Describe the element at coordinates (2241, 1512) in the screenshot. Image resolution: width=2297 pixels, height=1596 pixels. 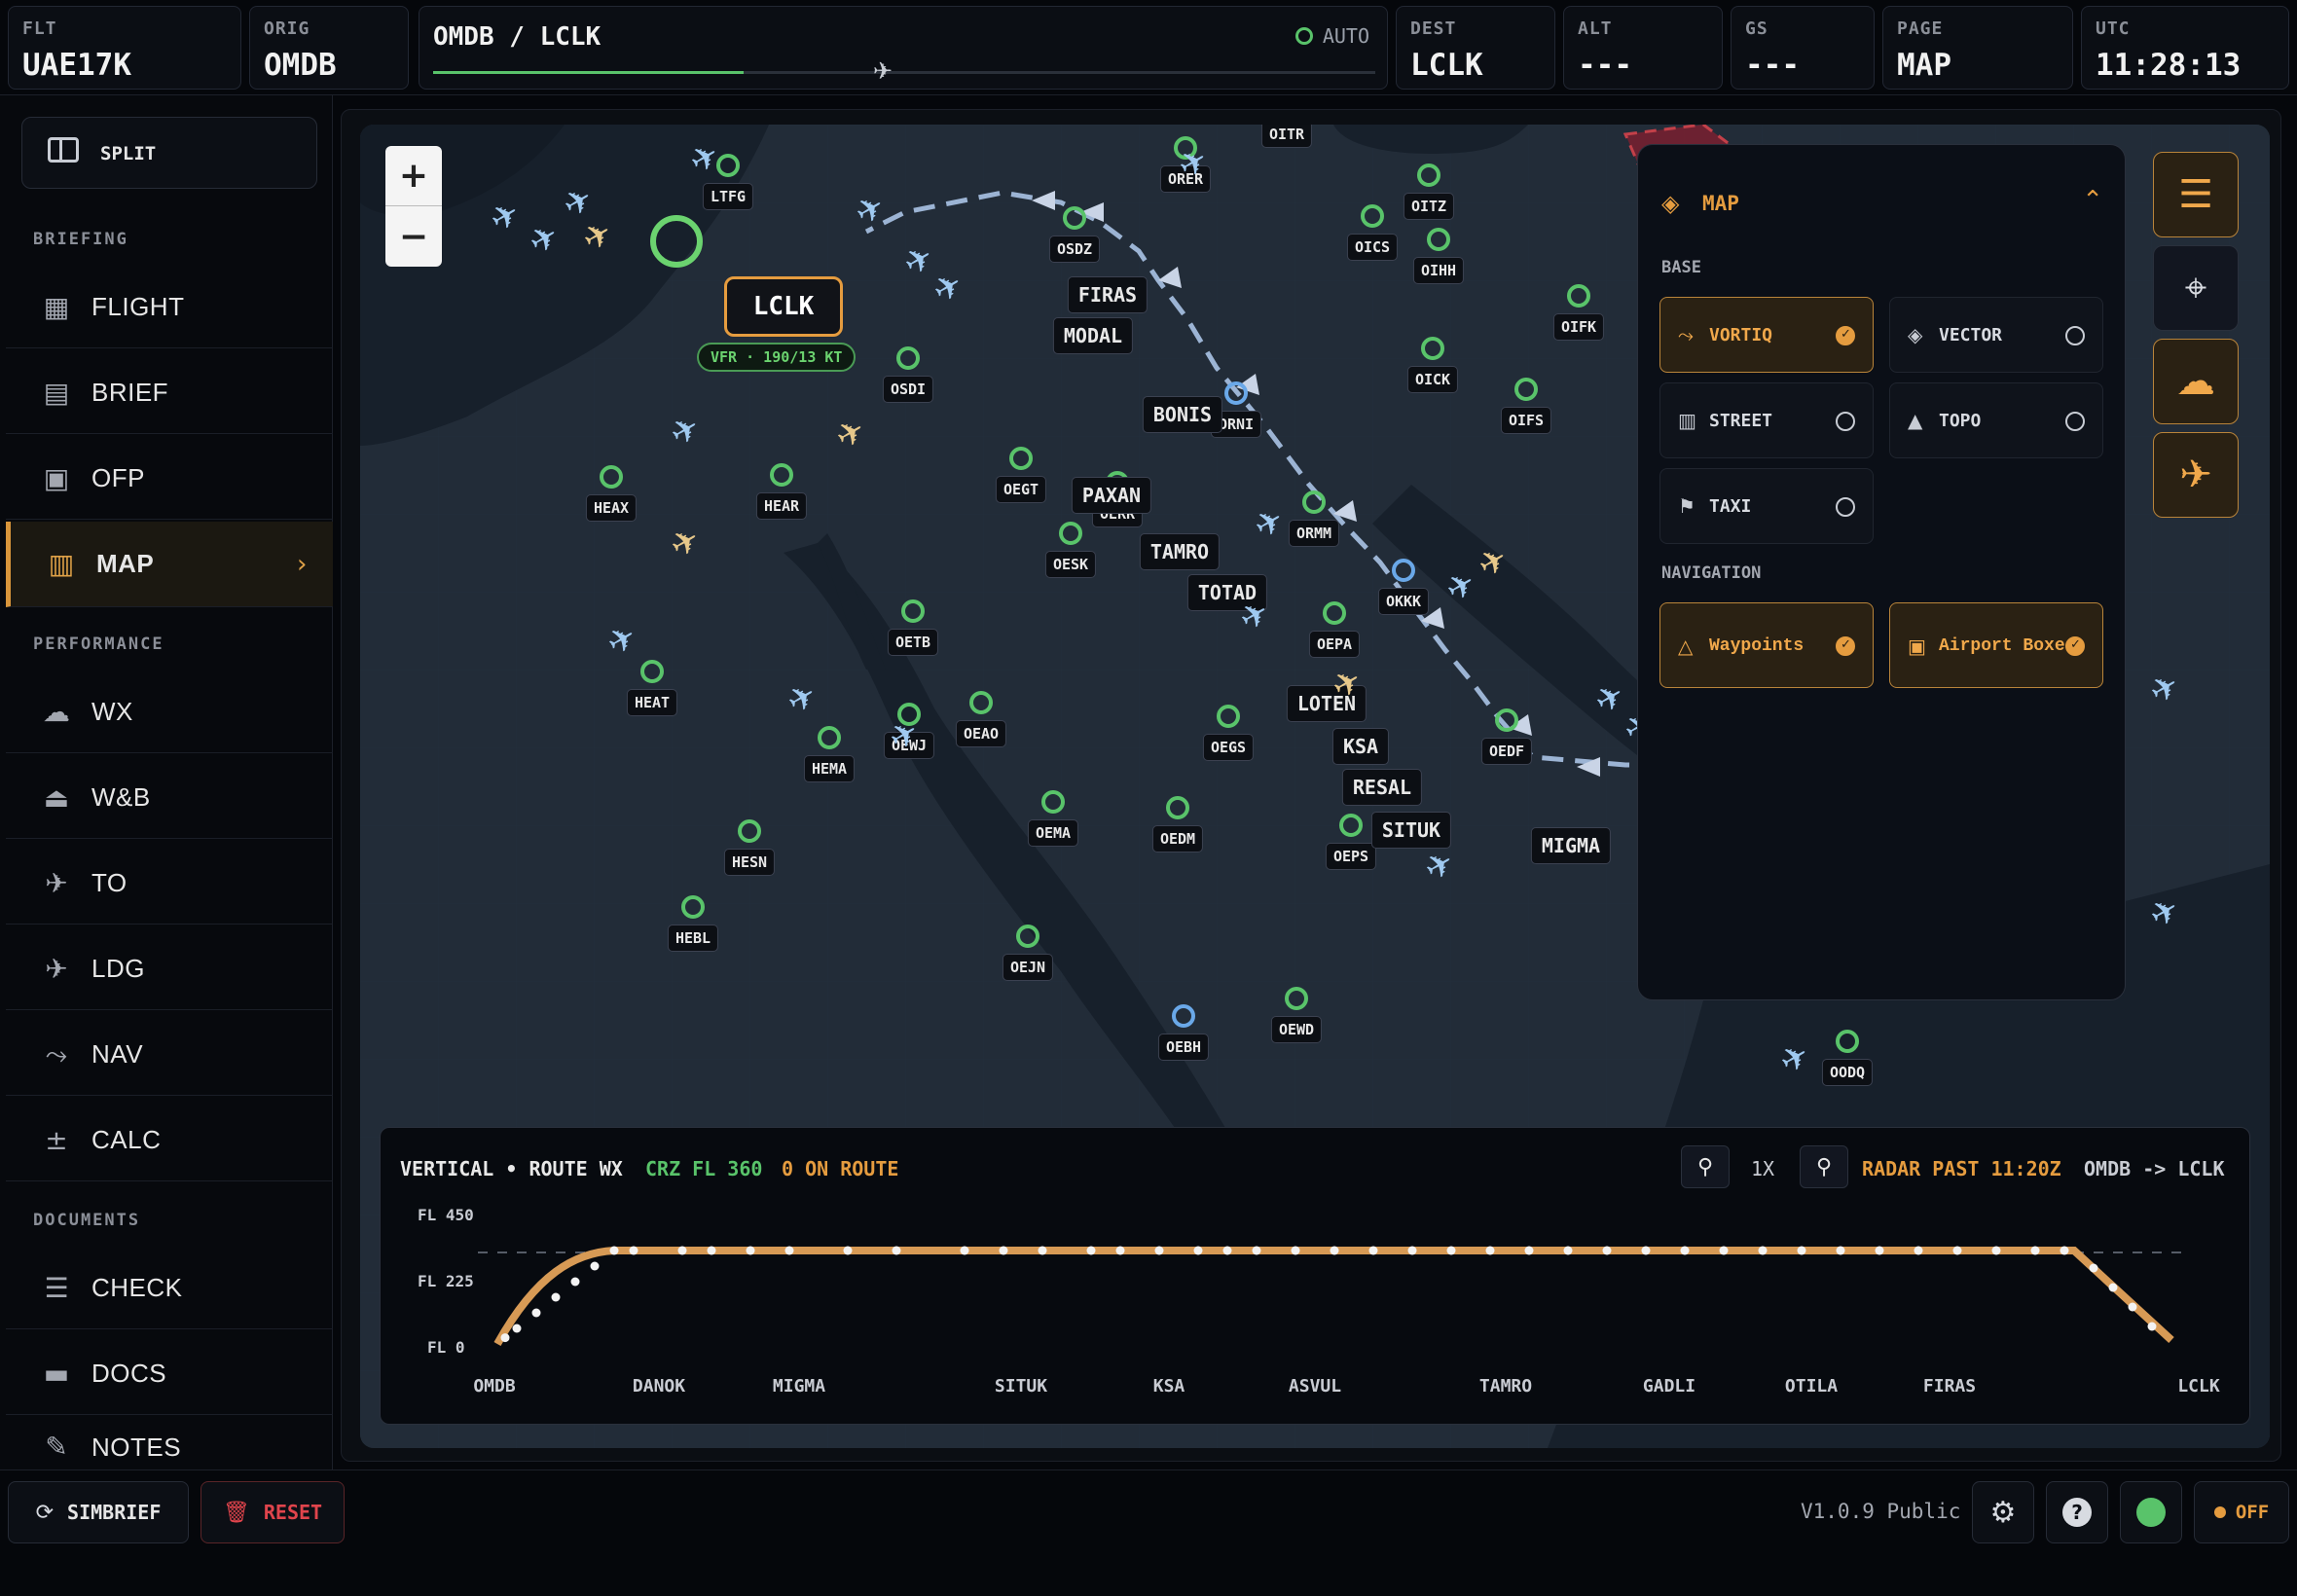
I see `connection-toggle: OFF` at that location.